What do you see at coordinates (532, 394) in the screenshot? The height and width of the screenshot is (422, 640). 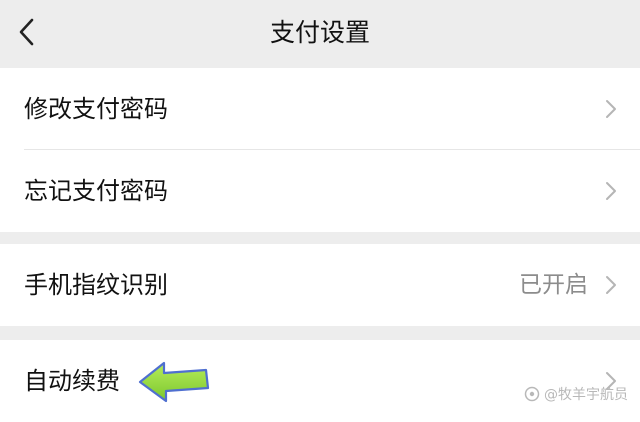 I see `watermark-logo-icon` at bounding box center [532, 394].